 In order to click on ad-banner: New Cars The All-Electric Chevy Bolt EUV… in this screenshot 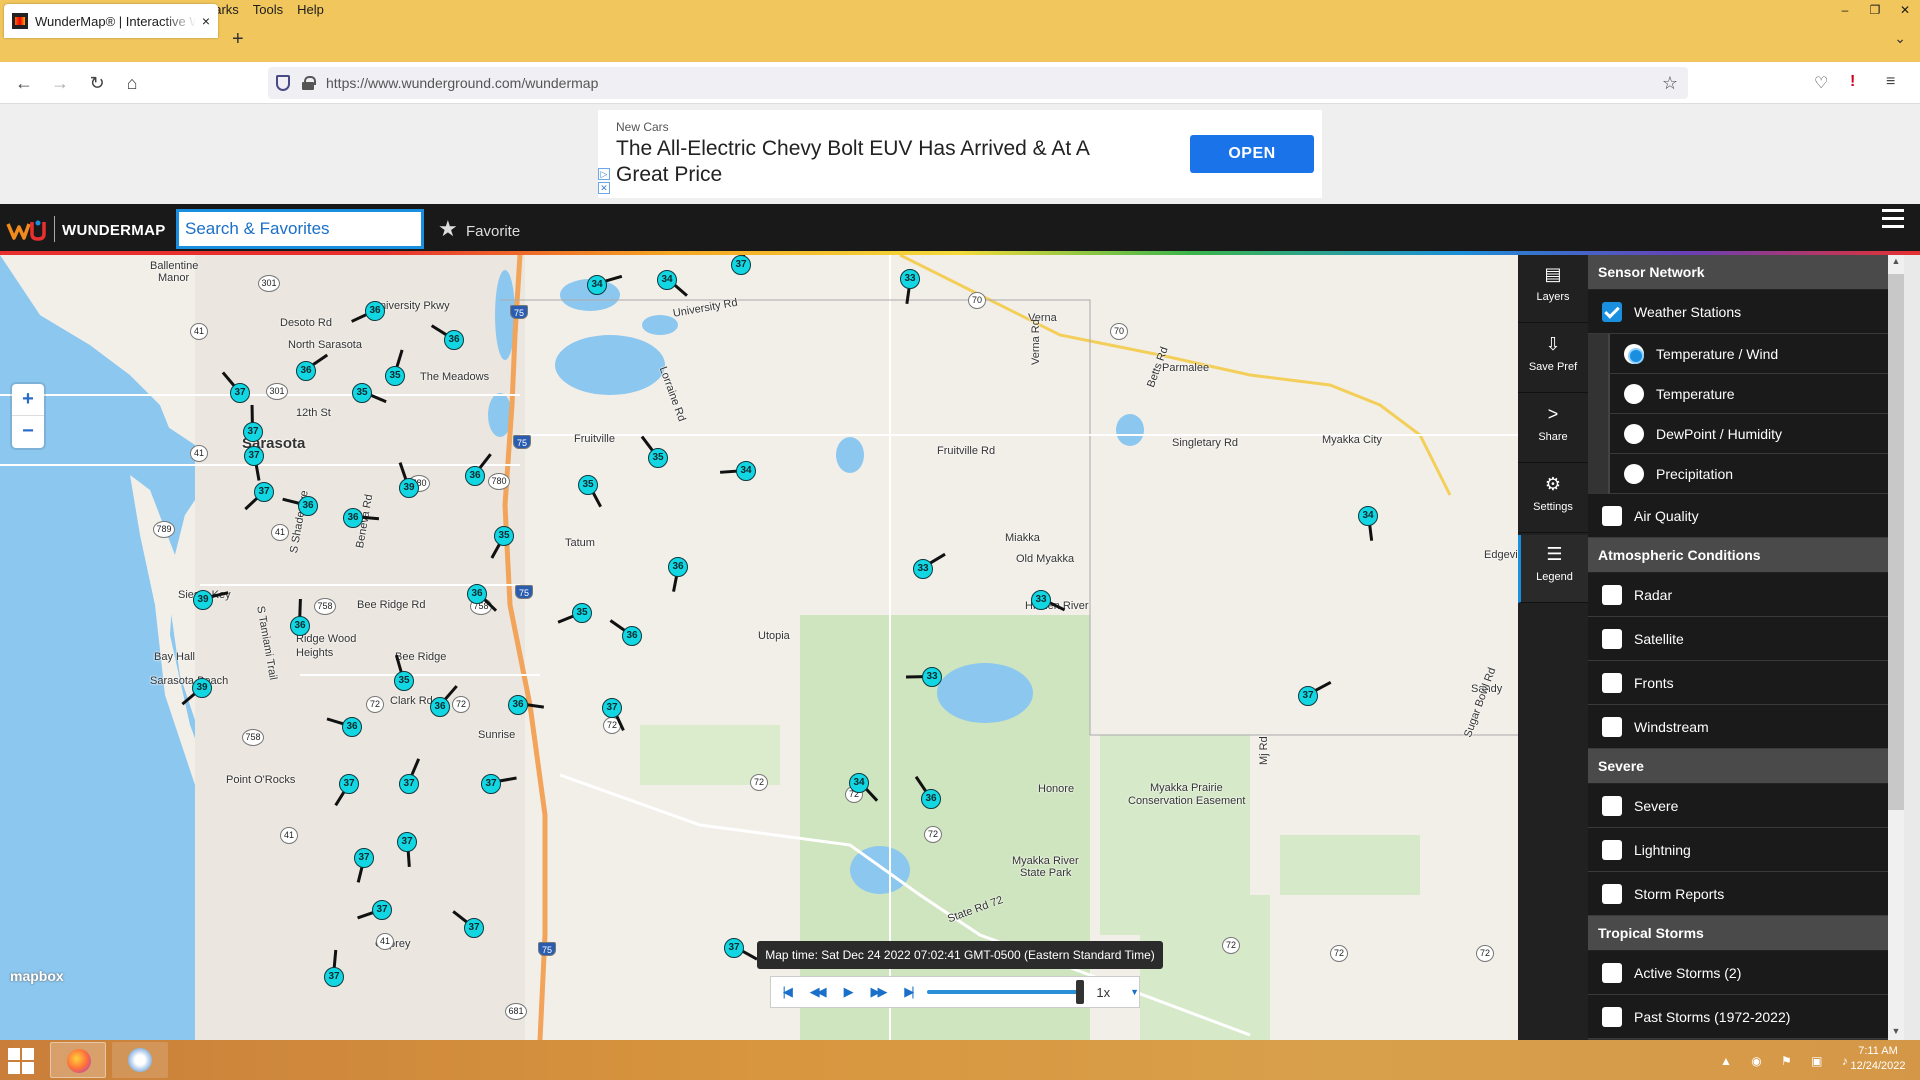, I will do `click(960, 154)`.